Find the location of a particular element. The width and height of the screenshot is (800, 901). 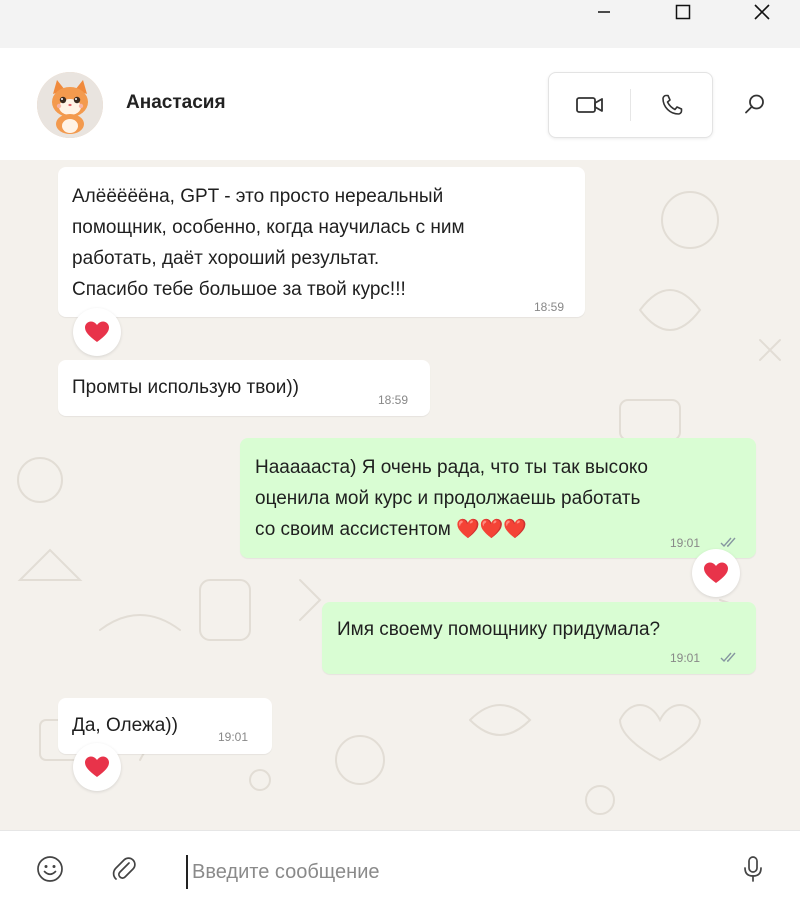

message-bubble-incoming: Промты использую твои)) 18:59 is located at coordinates (244, 388).